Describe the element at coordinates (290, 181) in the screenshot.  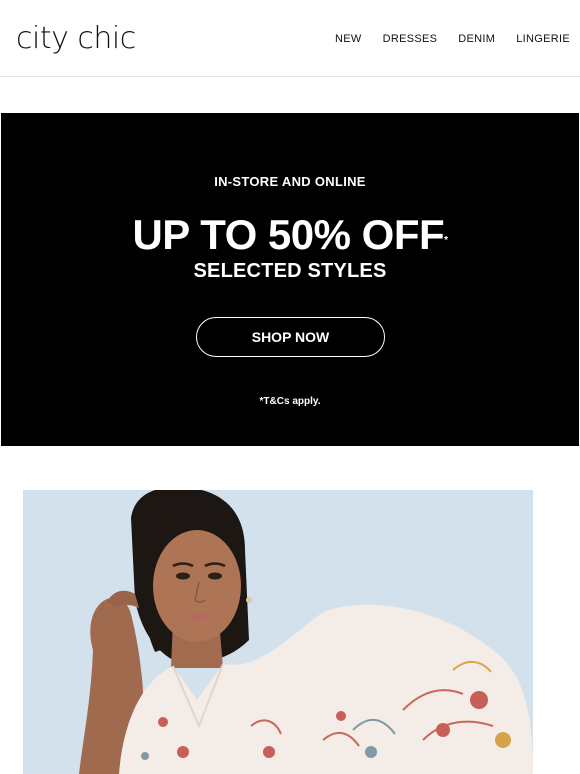
I see `promo-eyebrow: IN-STORE AND ONLINE` at that location.